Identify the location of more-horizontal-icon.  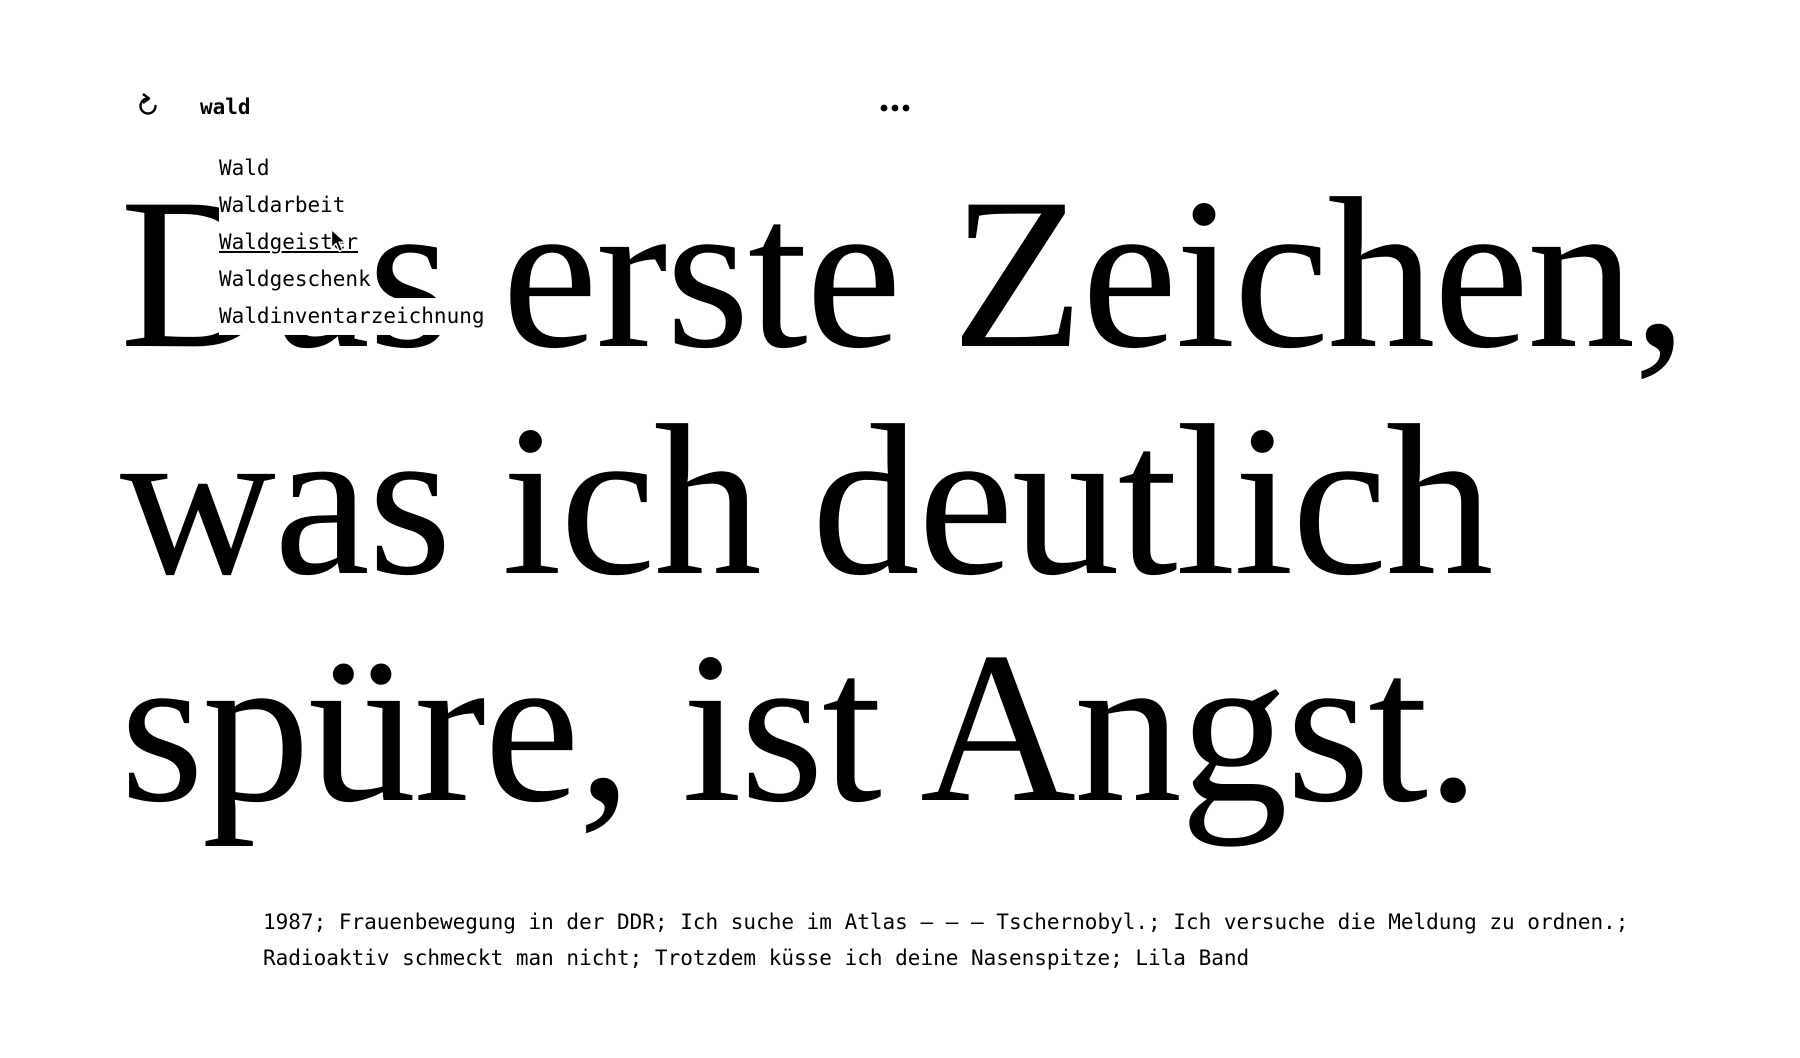
(895, 108).